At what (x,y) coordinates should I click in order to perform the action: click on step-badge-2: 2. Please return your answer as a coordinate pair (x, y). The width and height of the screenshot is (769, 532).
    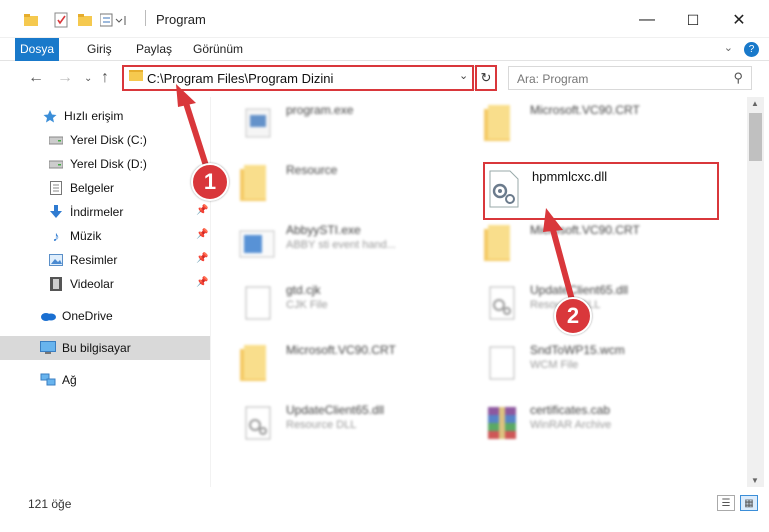
    Looking at the image, I should click on (573, 316).